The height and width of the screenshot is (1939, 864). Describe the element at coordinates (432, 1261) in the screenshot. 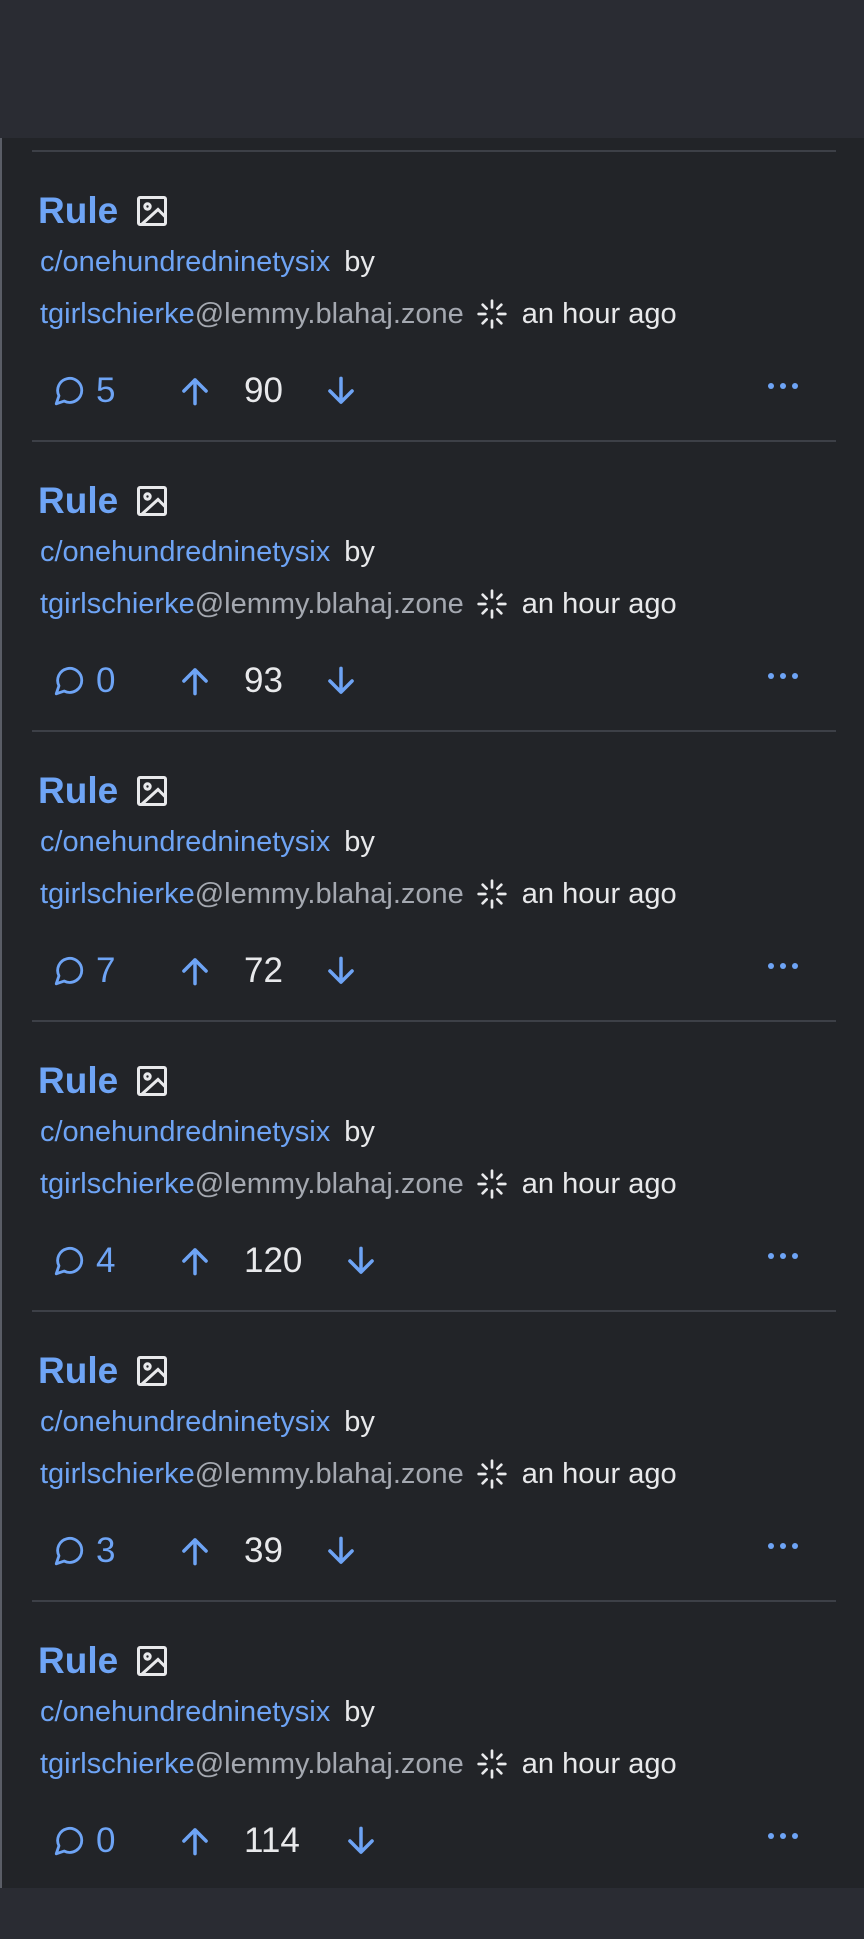

I see `post-actions: 4 120` at that location.